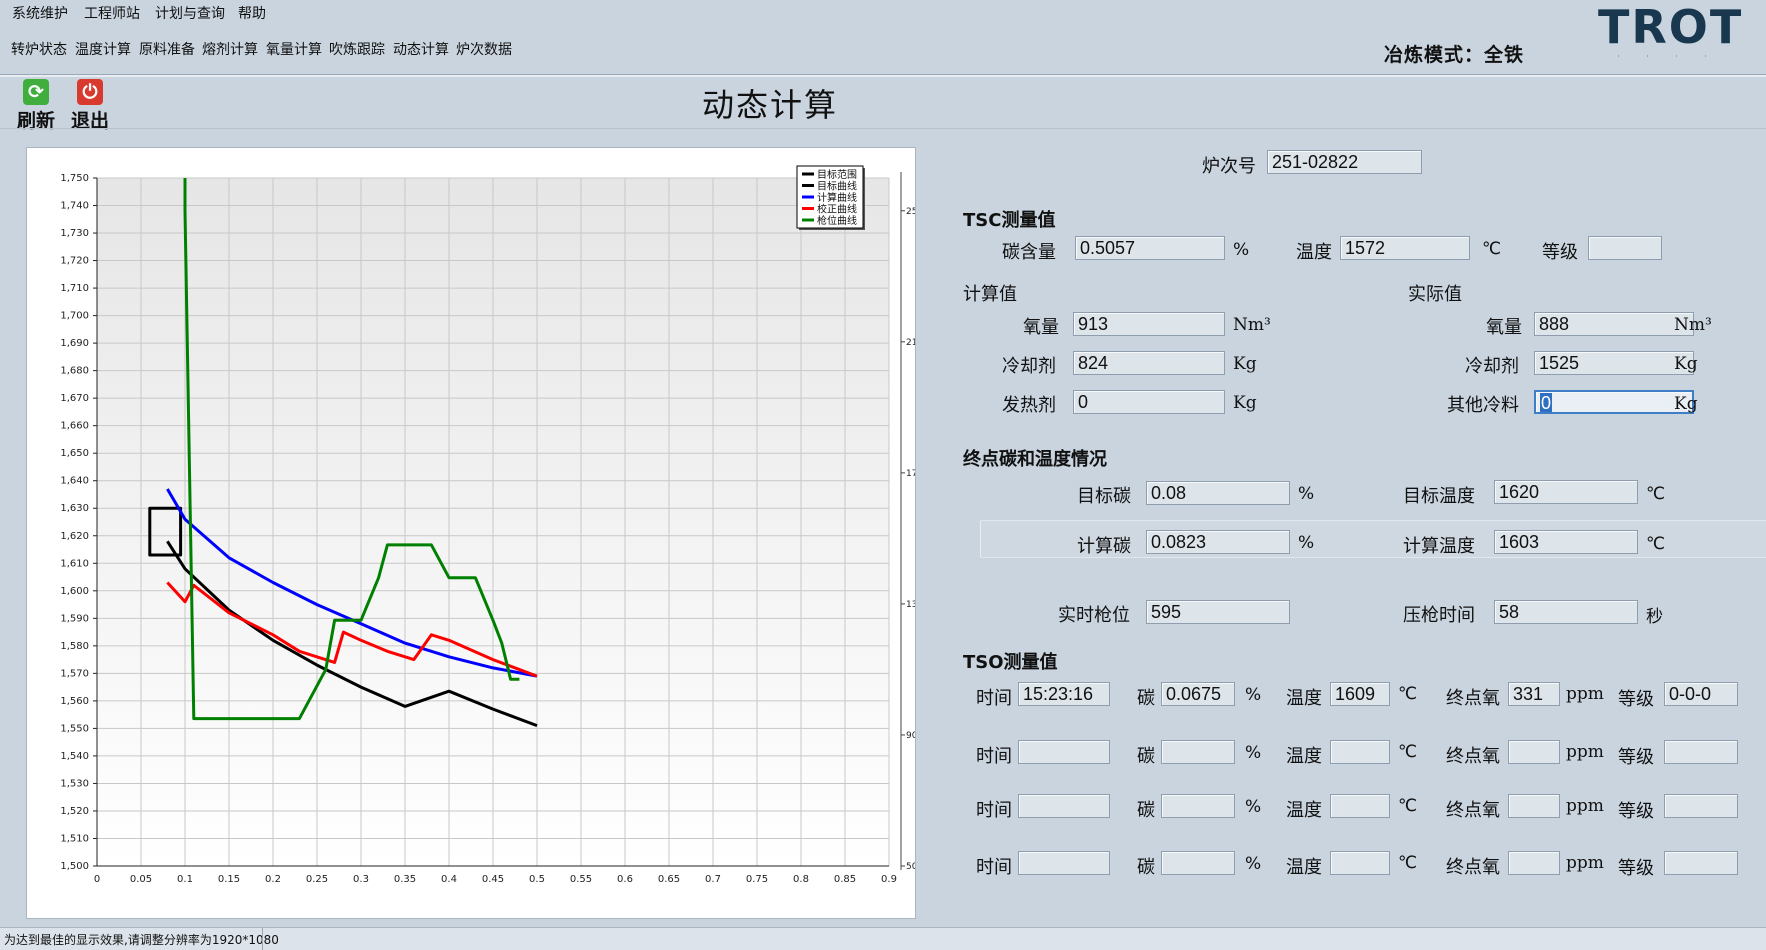  Describe the element at coordinates (1405, 248) in the screenshot. I see `tsc-temp-field: 1572` at that location.